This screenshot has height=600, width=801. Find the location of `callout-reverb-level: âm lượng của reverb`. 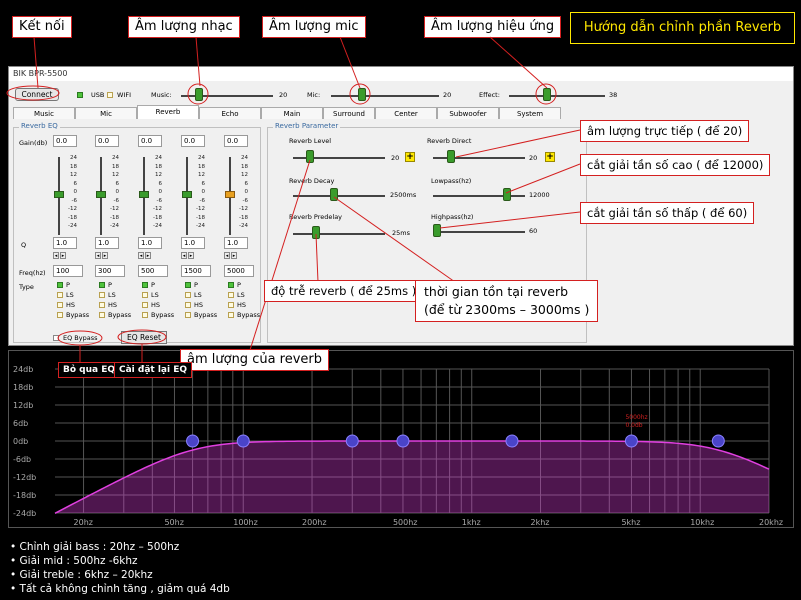

callout-reverb-level: âm lượng của reverb is located at coordinates (255, 360).